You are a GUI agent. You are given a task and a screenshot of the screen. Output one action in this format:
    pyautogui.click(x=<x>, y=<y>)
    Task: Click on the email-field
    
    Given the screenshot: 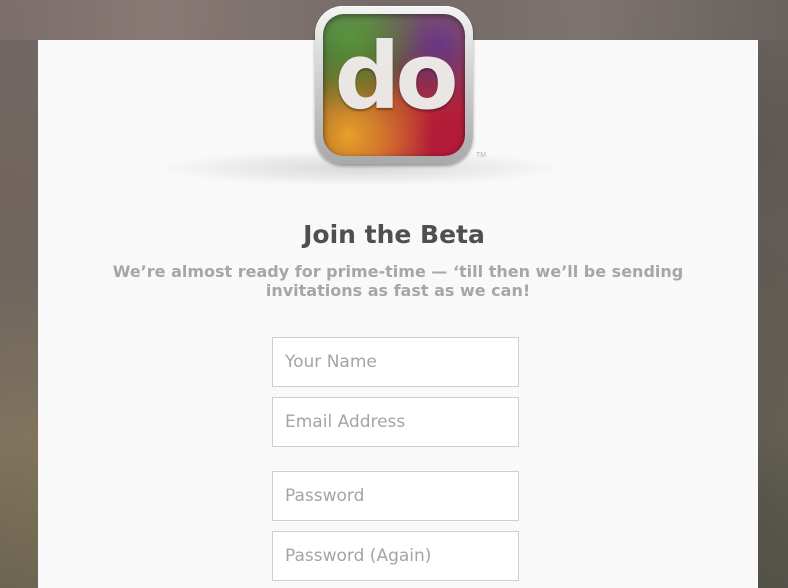 What is the action you would take?
    pyautogui.click(x=395, y=422)
    